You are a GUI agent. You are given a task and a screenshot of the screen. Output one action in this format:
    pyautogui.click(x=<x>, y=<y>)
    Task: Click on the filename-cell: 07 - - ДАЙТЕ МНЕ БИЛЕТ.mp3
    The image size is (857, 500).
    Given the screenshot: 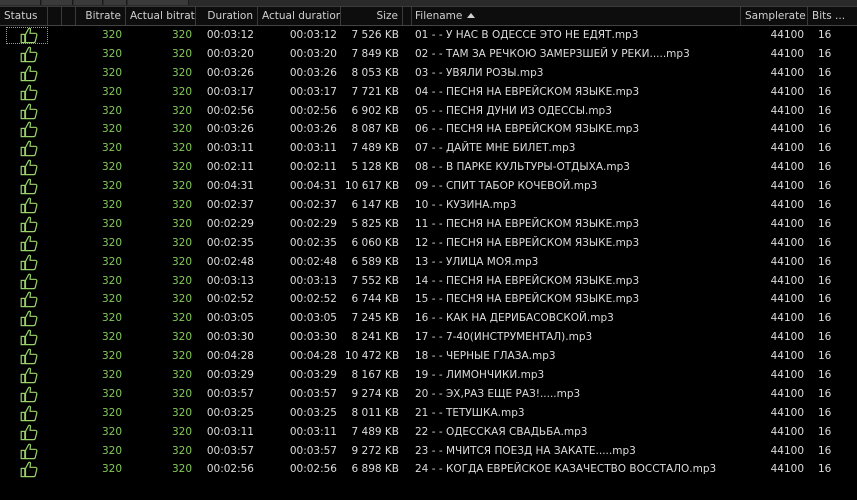 What is the action you would take?
    pyautogui.click(x=495, y=148)
    